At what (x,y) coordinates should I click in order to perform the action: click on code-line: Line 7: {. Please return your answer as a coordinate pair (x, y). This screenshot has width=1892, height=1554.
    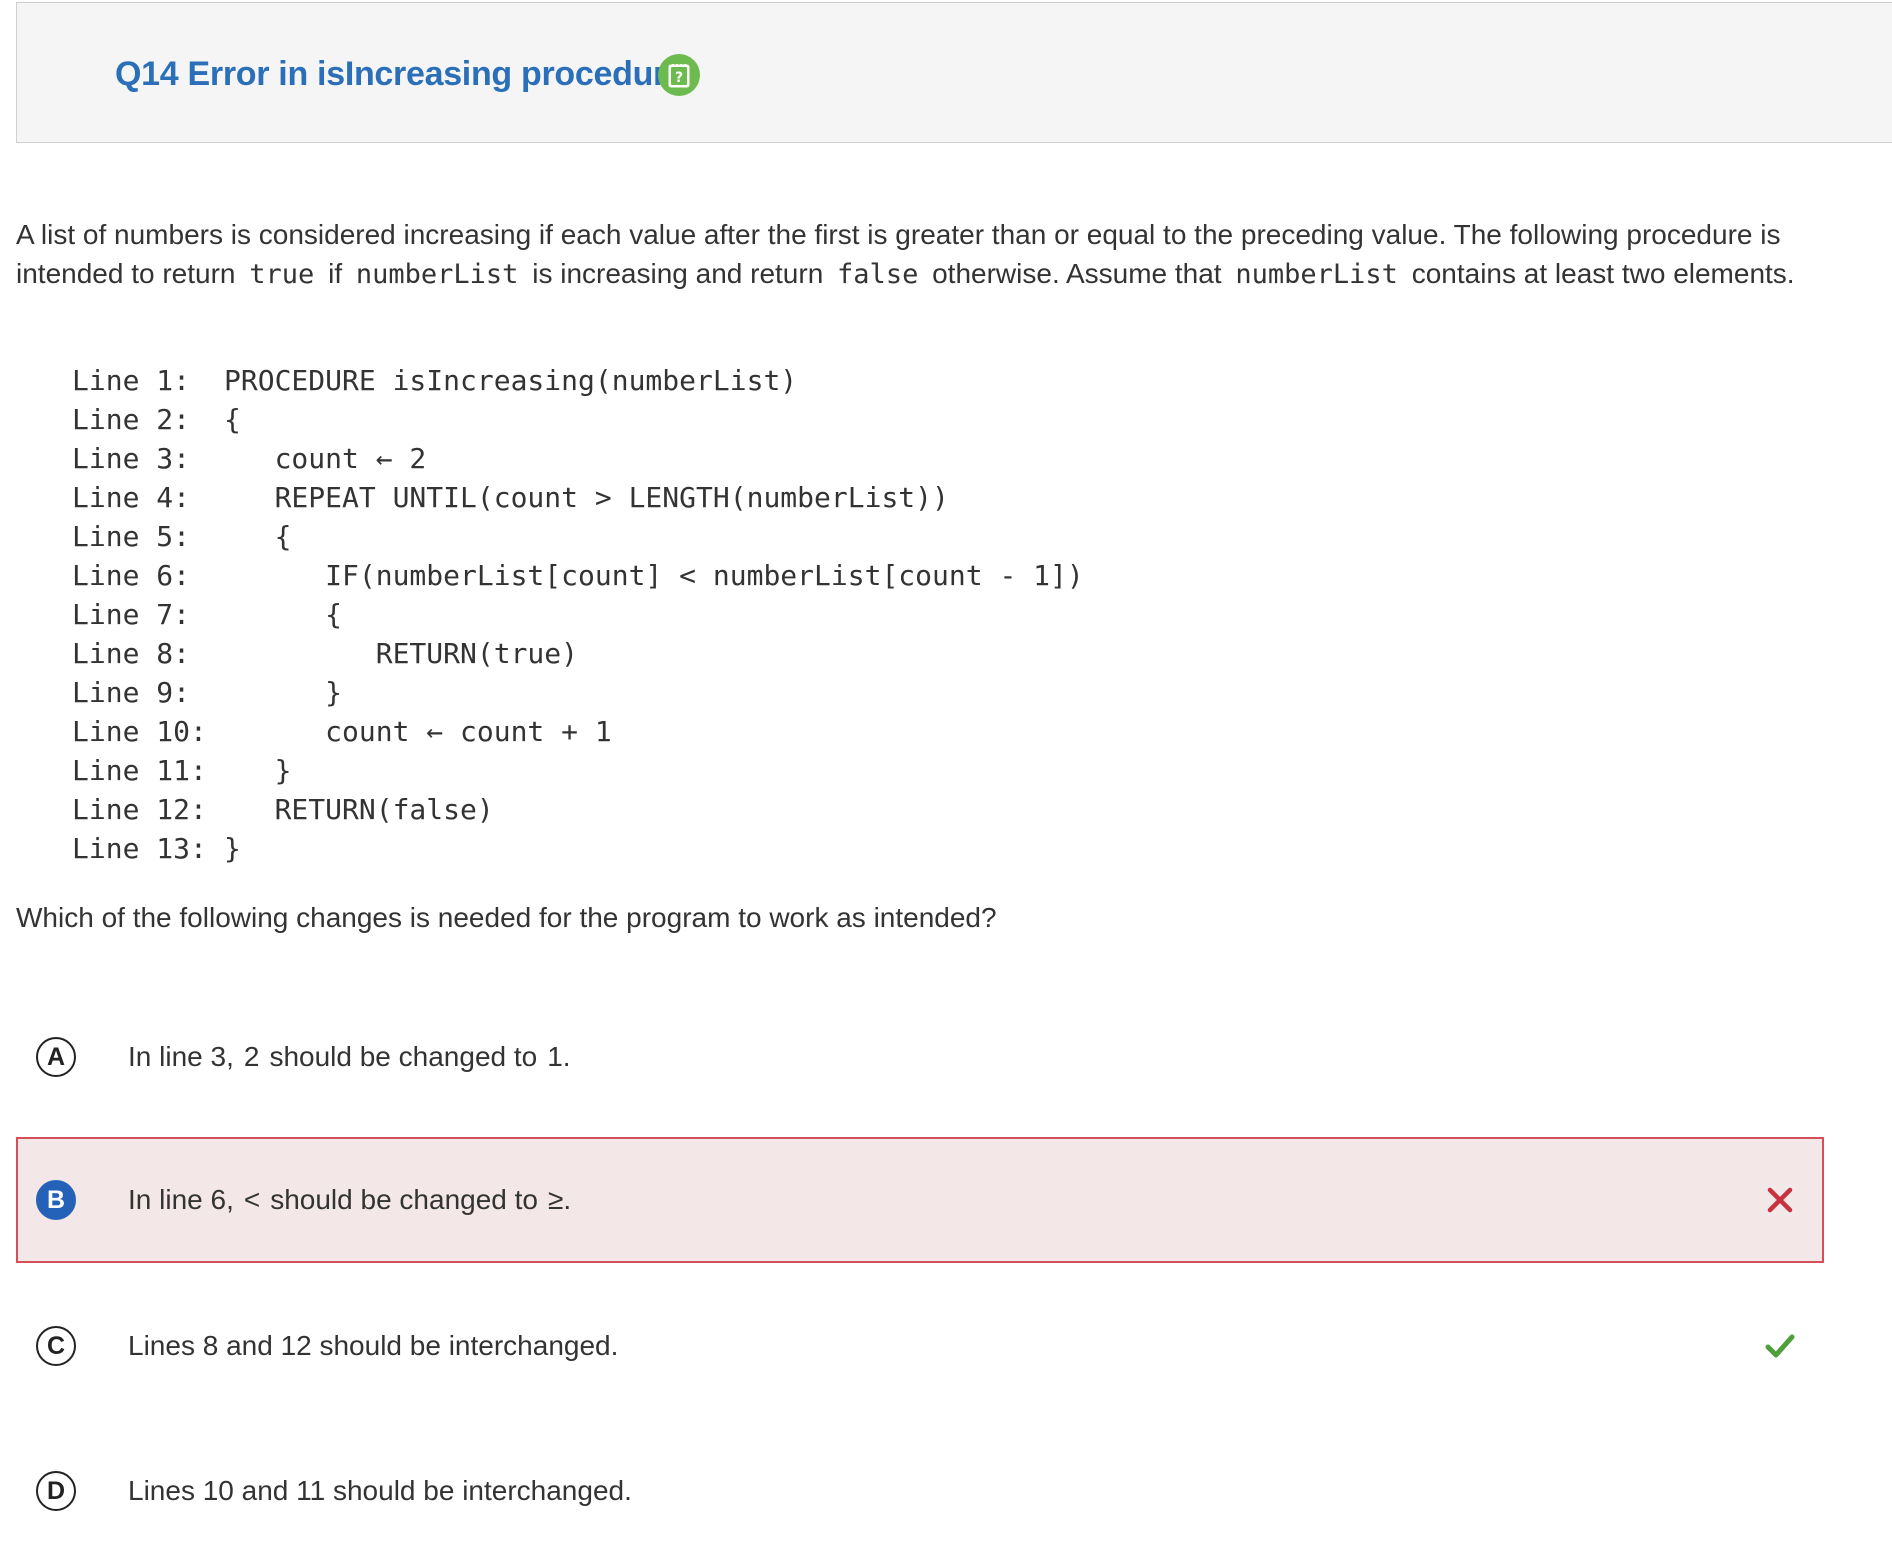
    Looking at the image, I should click on (207, 614).